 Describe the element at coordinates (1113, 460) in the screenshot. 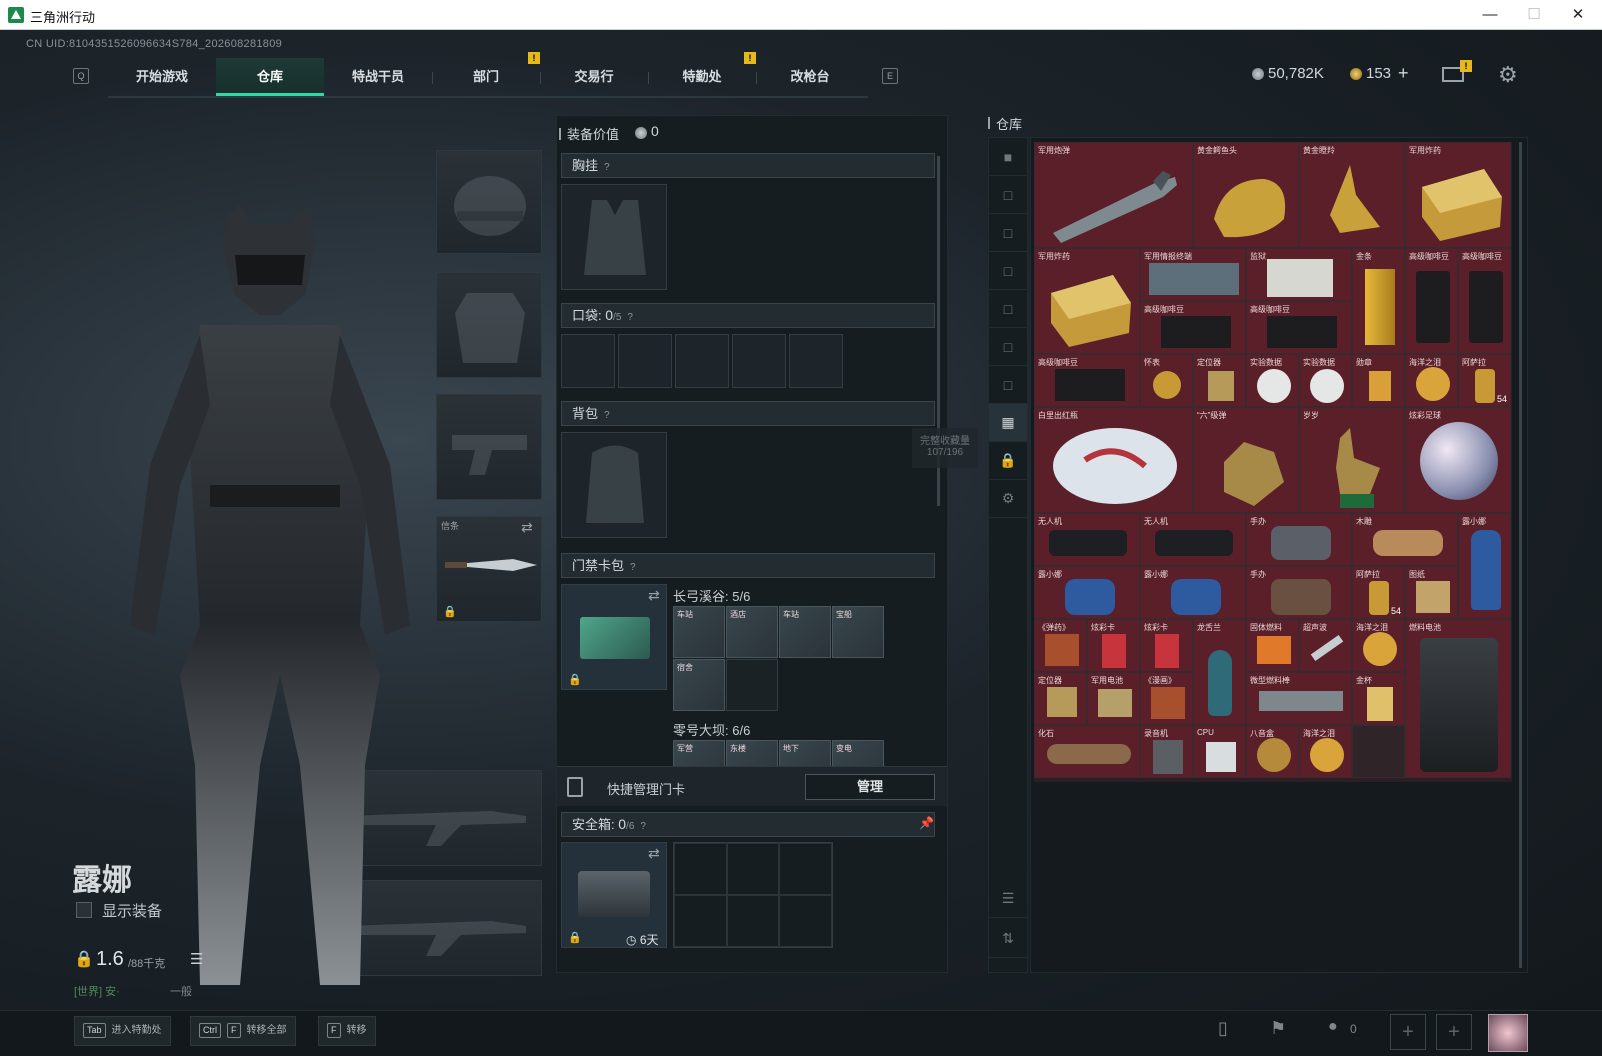

I see `item-cell: 白里出红瓶` at that location.